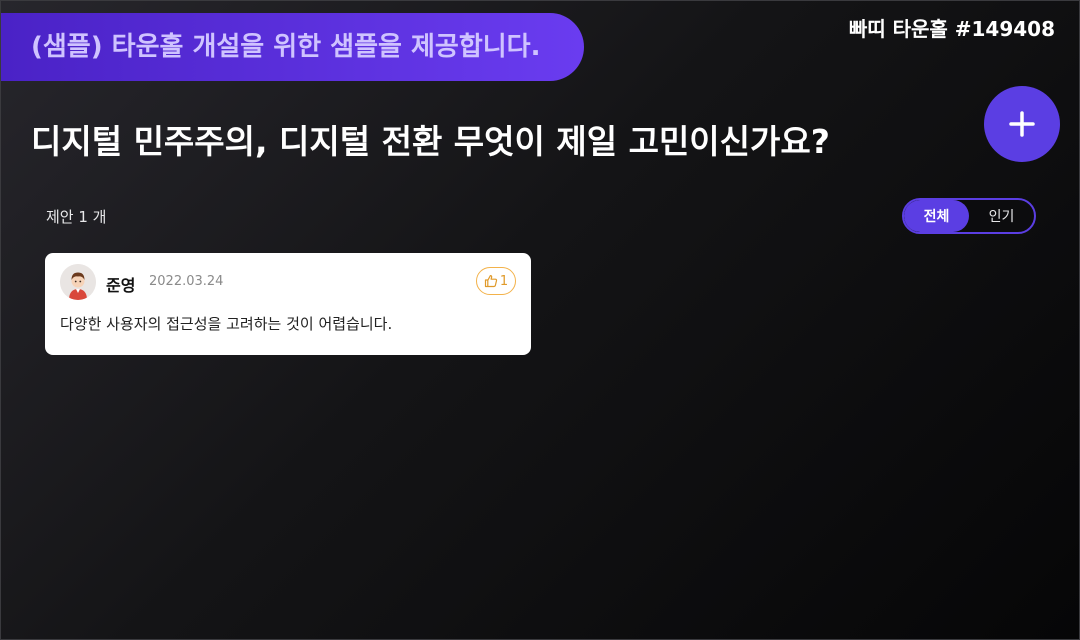  What do you see at coordinates (936, 216) in the screenshot?
I see `tab-all: 전체` at bounding box center [936, 216].